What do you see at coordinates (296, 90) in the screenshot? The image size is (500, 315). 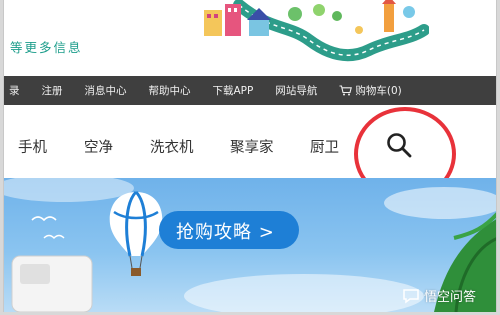 I see `nav-item-site-navigation: 网站导航` at bounding box center [296, 90].